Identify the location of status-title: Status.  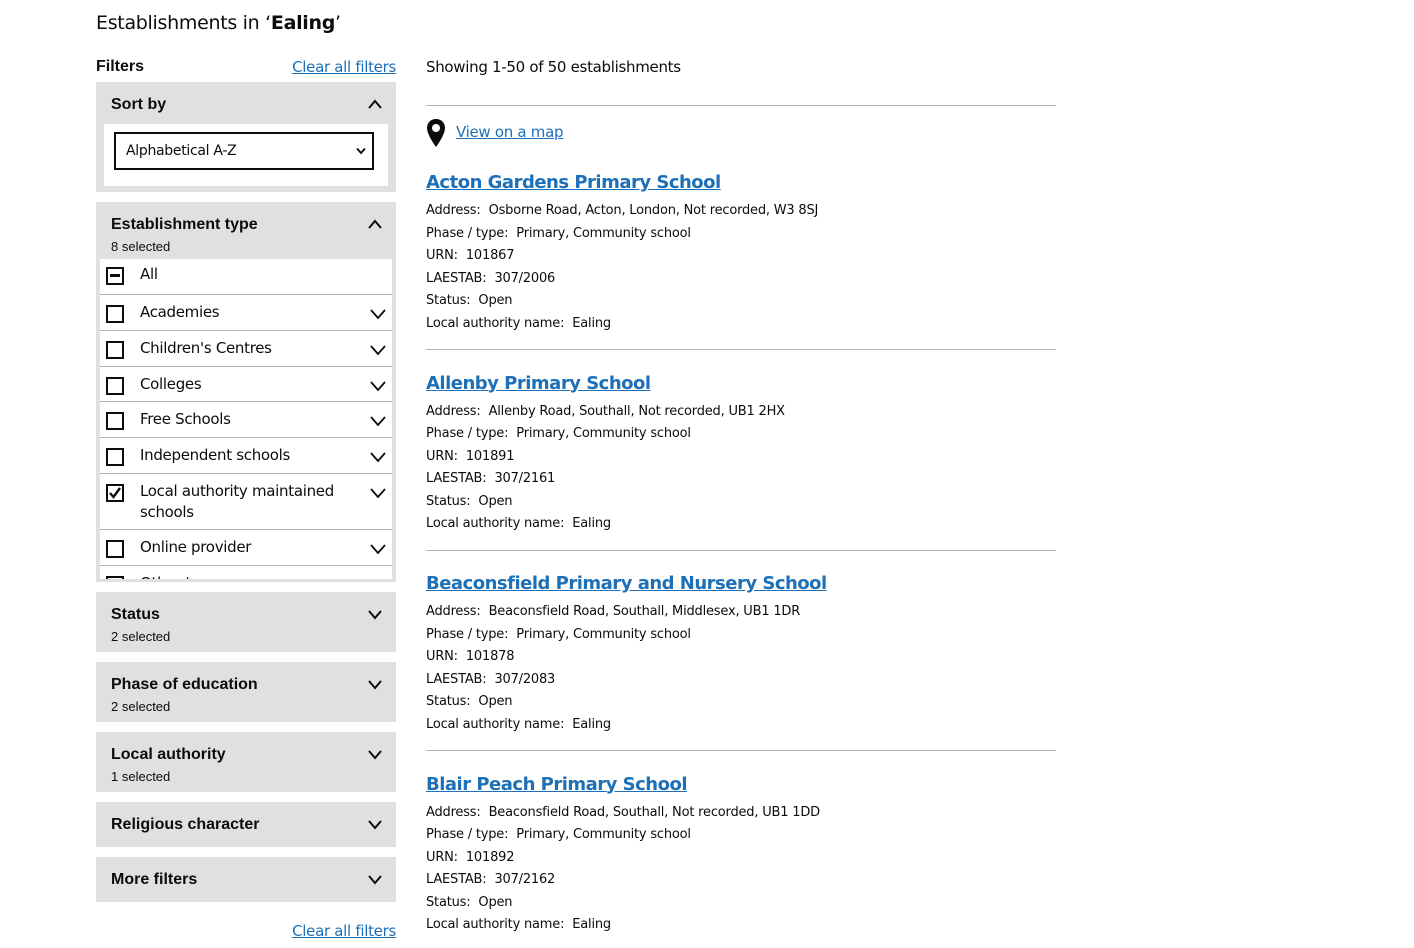
(135, 615).